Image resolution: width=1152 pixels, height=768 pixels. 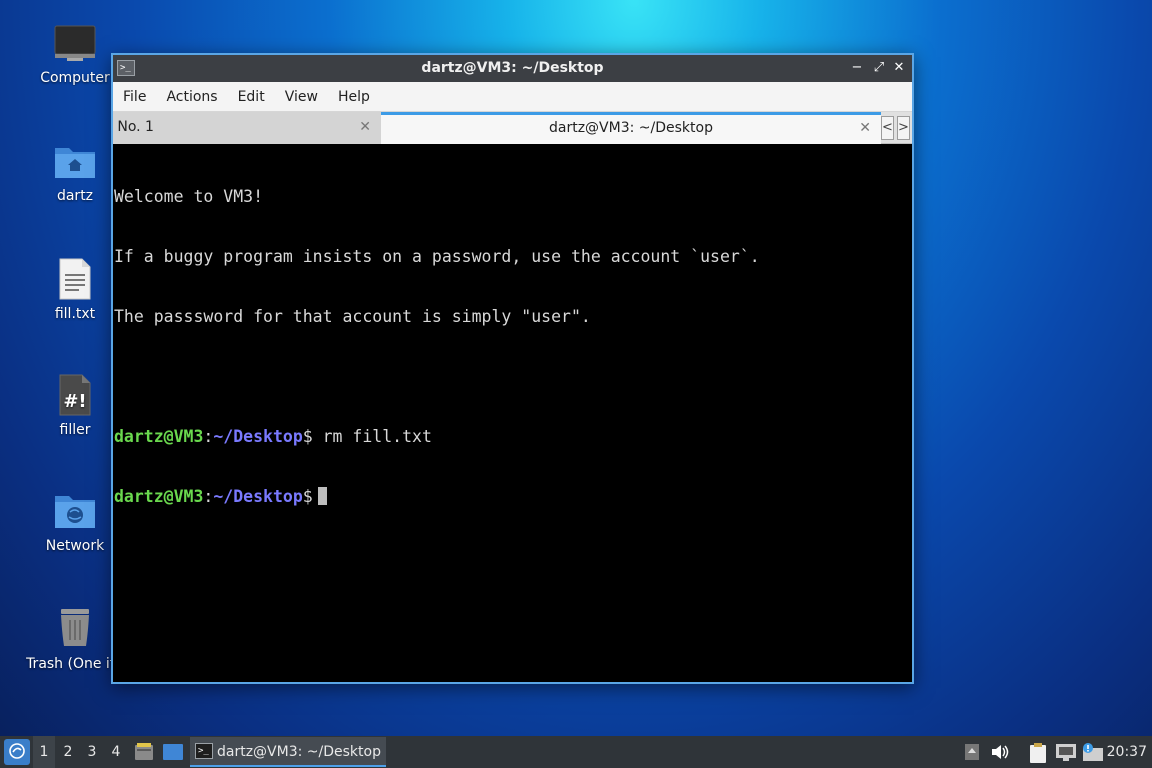 What do you see at coordinates (512, 97) in the screenshot?
I see `menu-bar: File Actions Edit View Help` at bounding box center [512, 97].